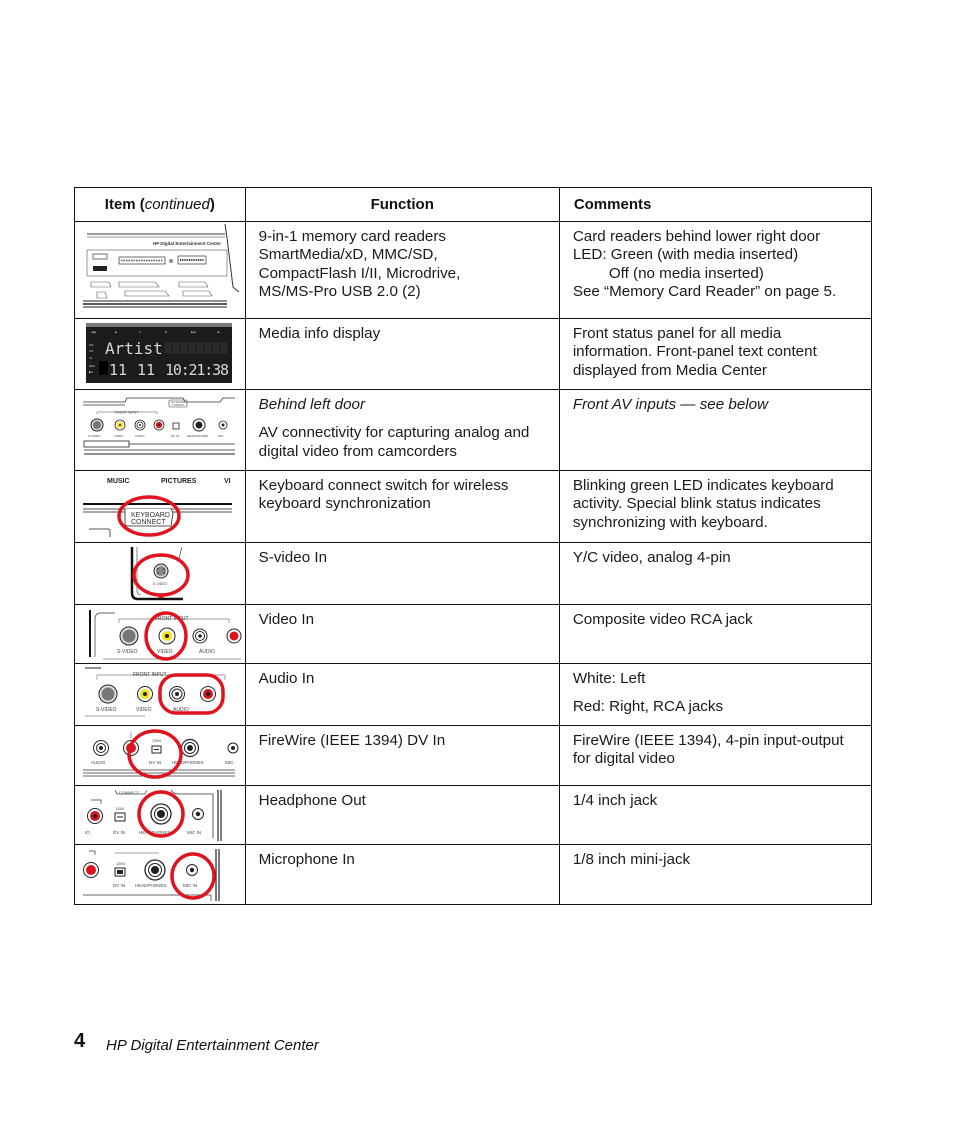 The image size is (954, 1123). I want to click on function-cell: Video In, so click(402, 634).